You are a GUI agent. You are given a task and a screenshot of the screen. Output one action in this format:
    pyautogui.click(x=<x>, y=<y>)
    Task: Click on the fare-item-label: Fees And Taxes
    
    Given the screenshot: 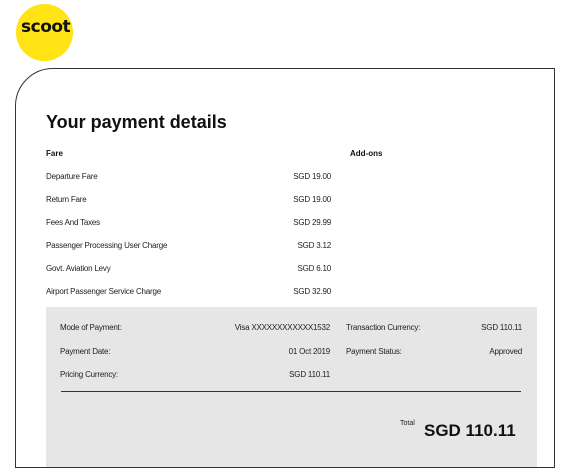 What is the action you would take?
    pyautogui.click(x=73, y=222)
    